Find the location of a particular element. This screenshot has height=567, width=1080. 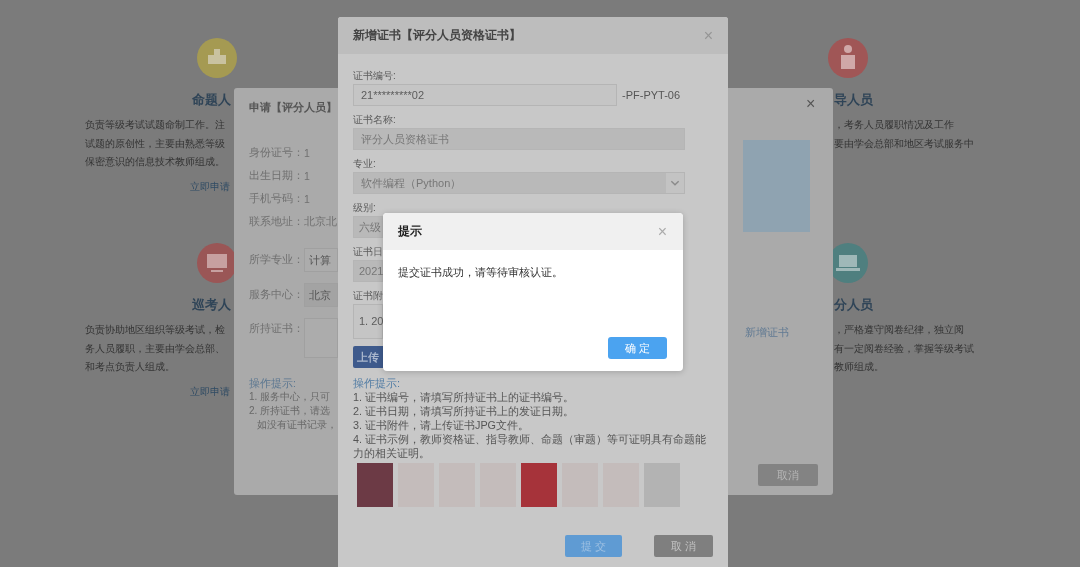

field-label: 证书编号: is located at coordinates (375, 76).